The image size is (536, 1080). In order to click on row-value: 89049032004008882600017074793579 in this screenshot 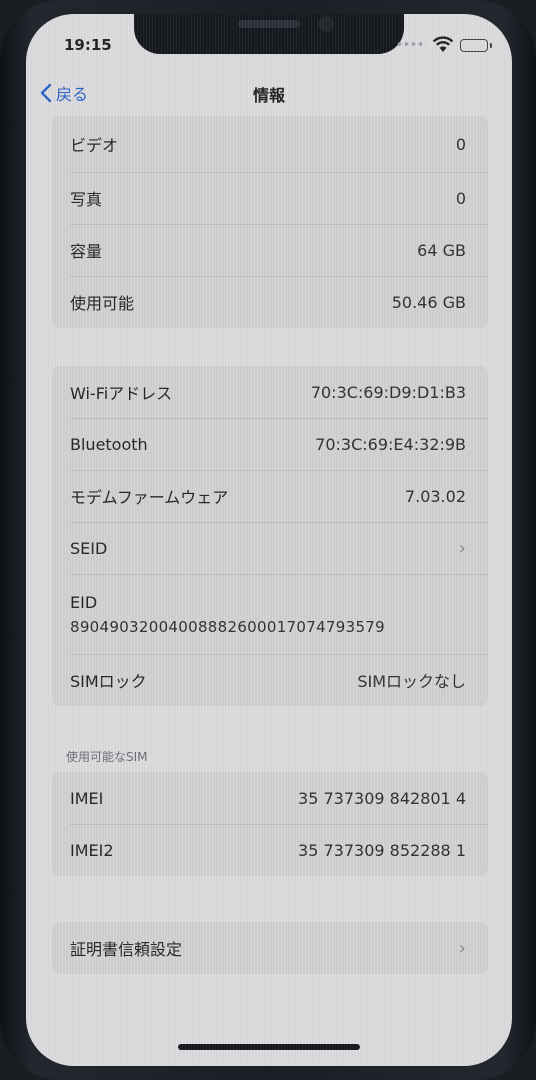, I will do `click(227, 626)`.